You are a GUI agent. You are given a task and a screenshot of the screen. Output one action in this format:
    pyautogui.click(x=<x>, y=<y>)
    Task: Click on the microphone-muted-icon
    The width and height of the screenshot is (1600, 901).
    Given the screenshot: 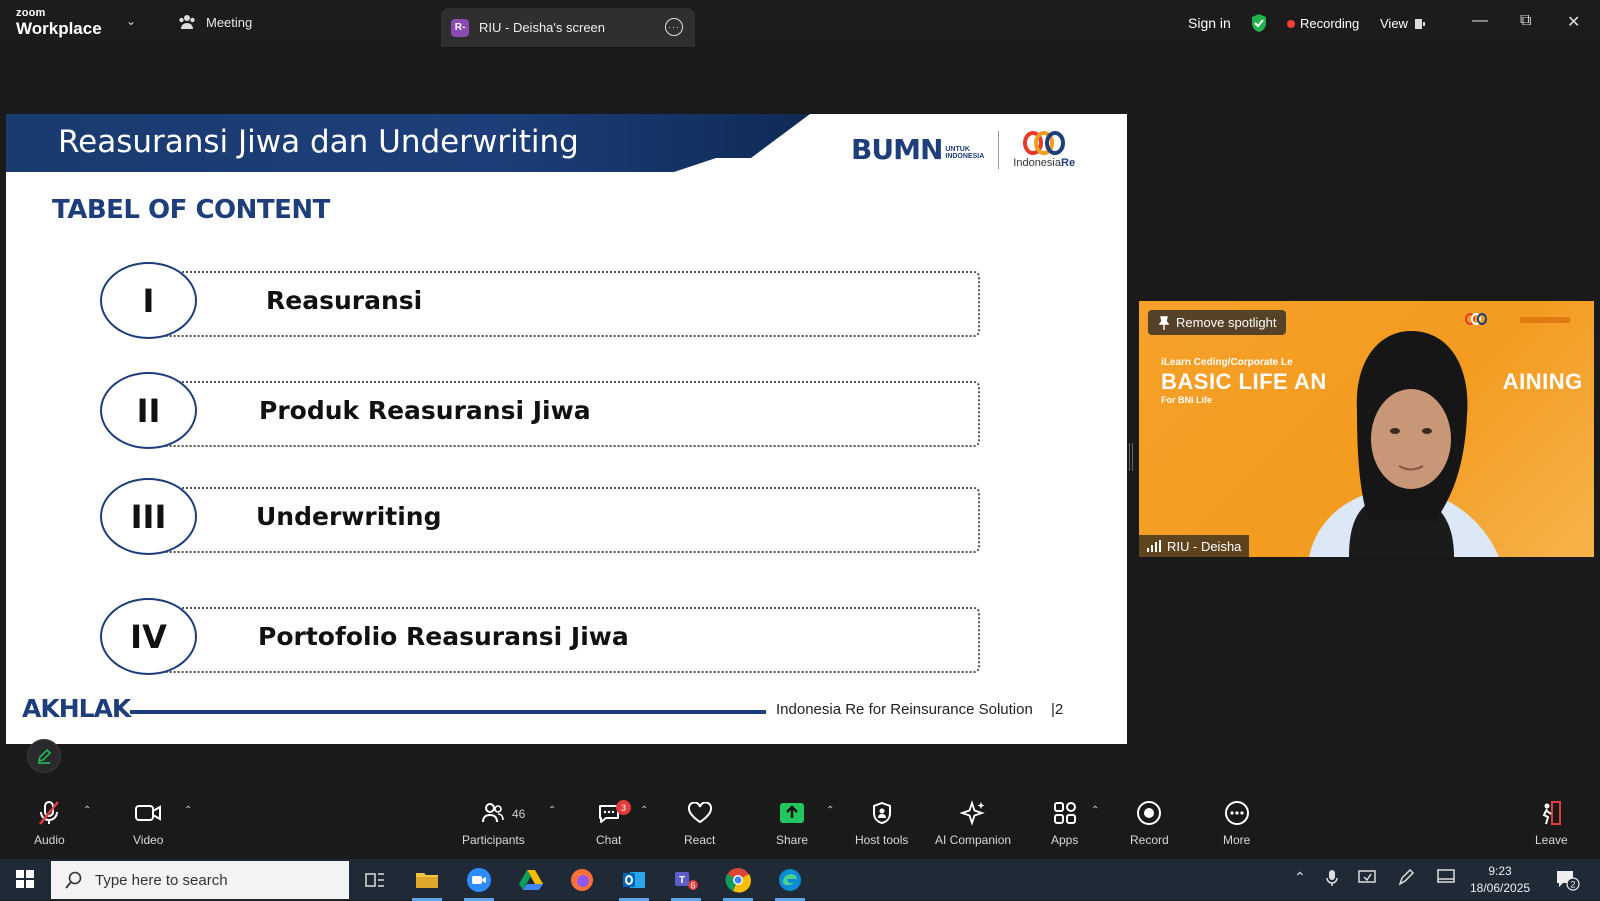 What is the action you would take?
    pyautogui.click(x=49, y=813)
    